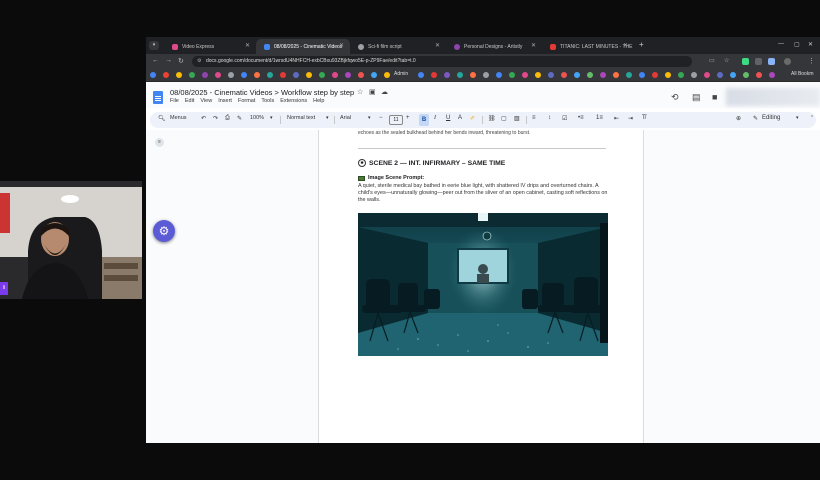  Describe the element at coordinates (712, 60) in the screenshot. I see `cast-icon: ▭` at that location.